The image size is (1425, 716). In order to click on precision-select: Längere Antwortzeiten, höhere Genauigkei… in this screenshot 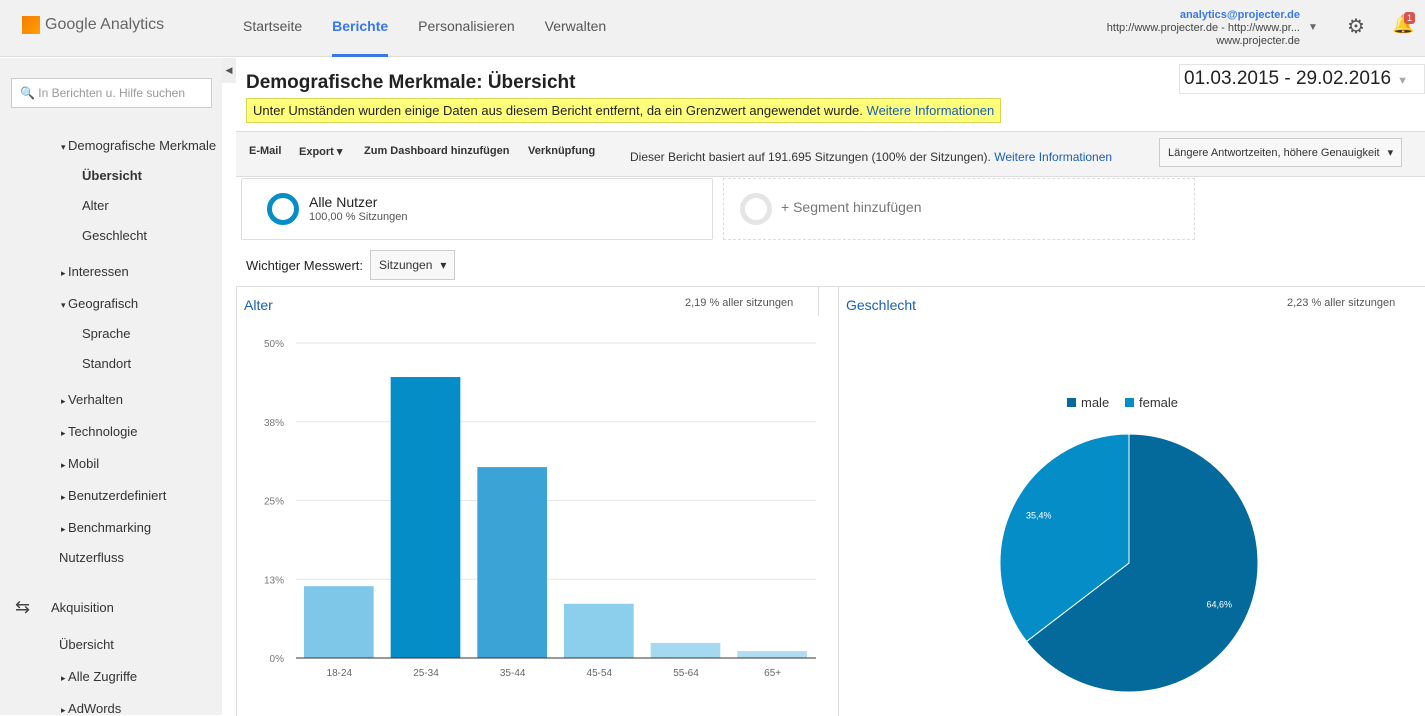, I will do `click(1281, 152)`.